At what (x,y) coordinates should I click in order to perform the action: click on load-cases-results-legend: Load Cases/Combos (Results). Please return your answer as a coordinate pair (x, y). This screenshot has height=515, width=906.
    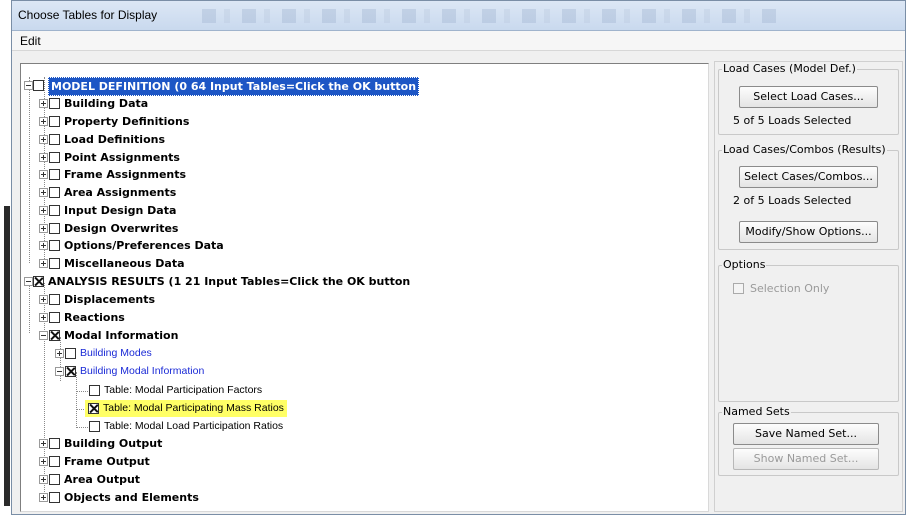
    Looking at the image, I should click on (804, 149).